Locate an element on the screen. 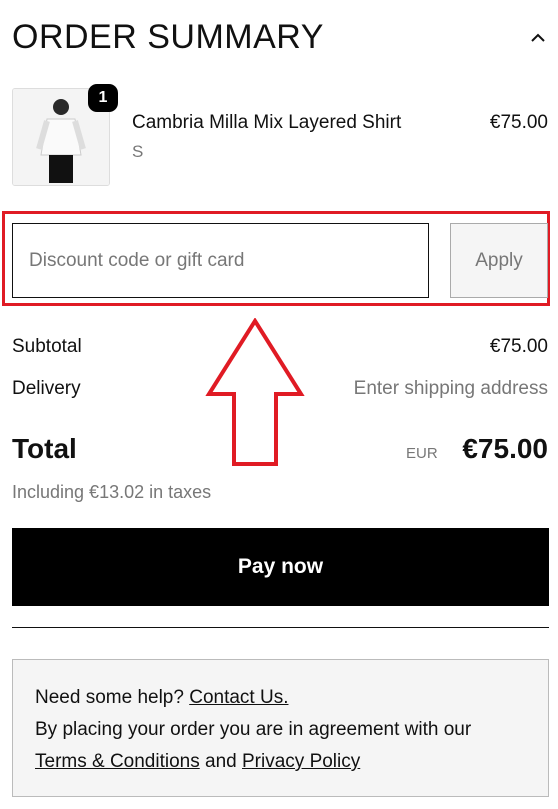 The height and width of the screenshot is (809, 558). subtotal-label: Subtotal is located at coordinates (47, 346).